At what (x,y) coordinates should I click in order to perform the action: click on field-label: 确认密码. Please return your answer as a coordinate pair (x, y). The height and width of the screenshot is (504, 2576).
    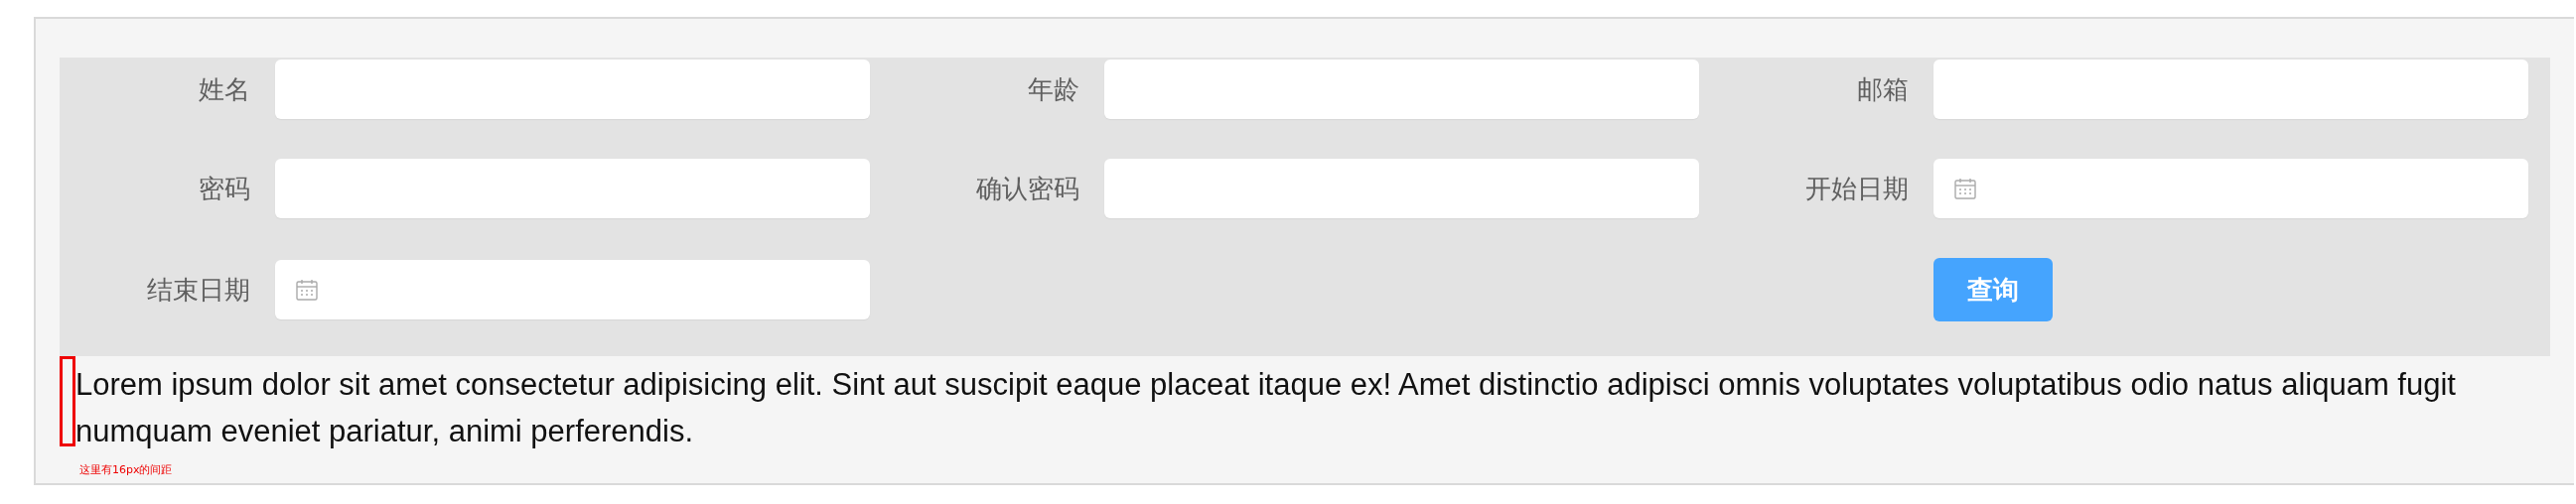
    Looking at the image, I should click on (1027, 188).